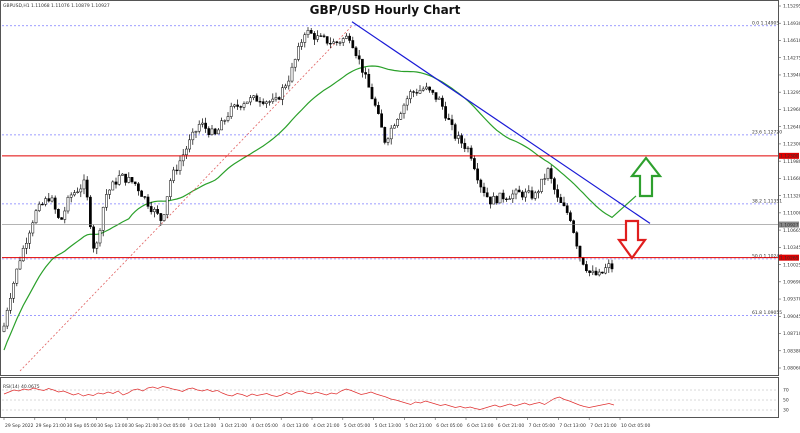 The image size is (800, 433). What do you see at coordinates (791, 110) in the screenshot?
I see `price-tick-label: 1.12960` at bounding box center [791, 110].